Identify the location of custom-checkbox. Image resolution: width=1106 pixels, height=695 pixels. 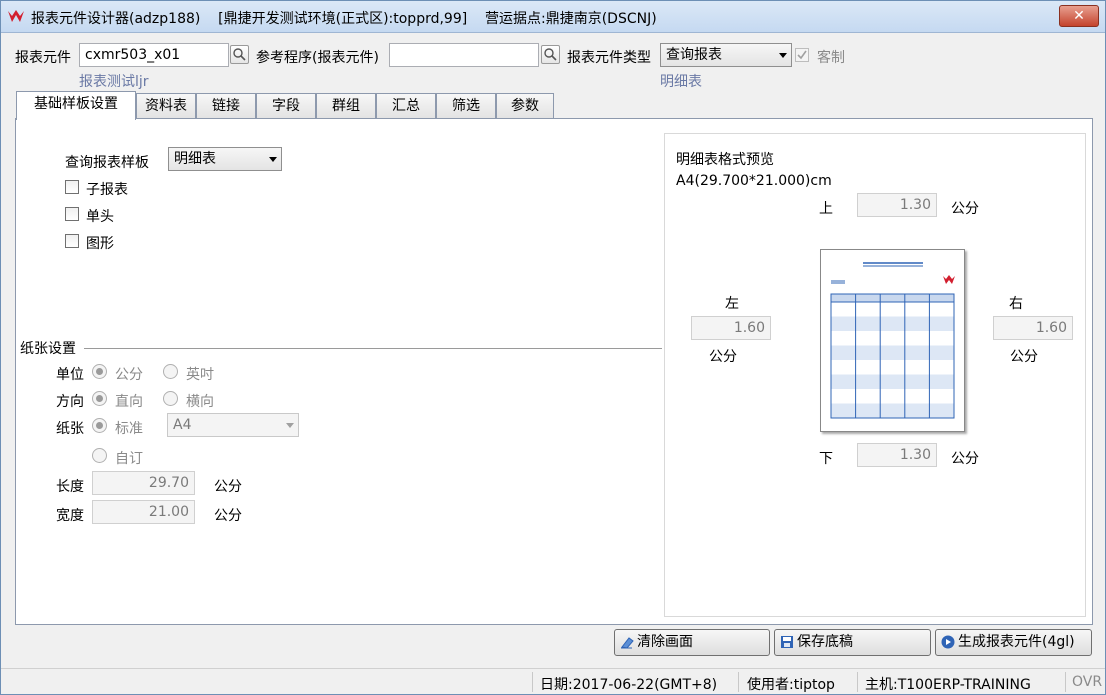
(802, 55).